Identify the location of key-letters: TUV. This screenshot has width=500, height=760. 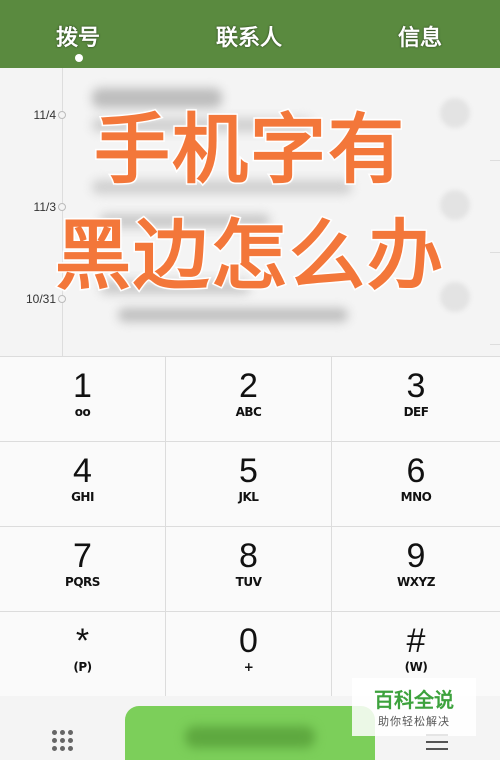
(248, 582).